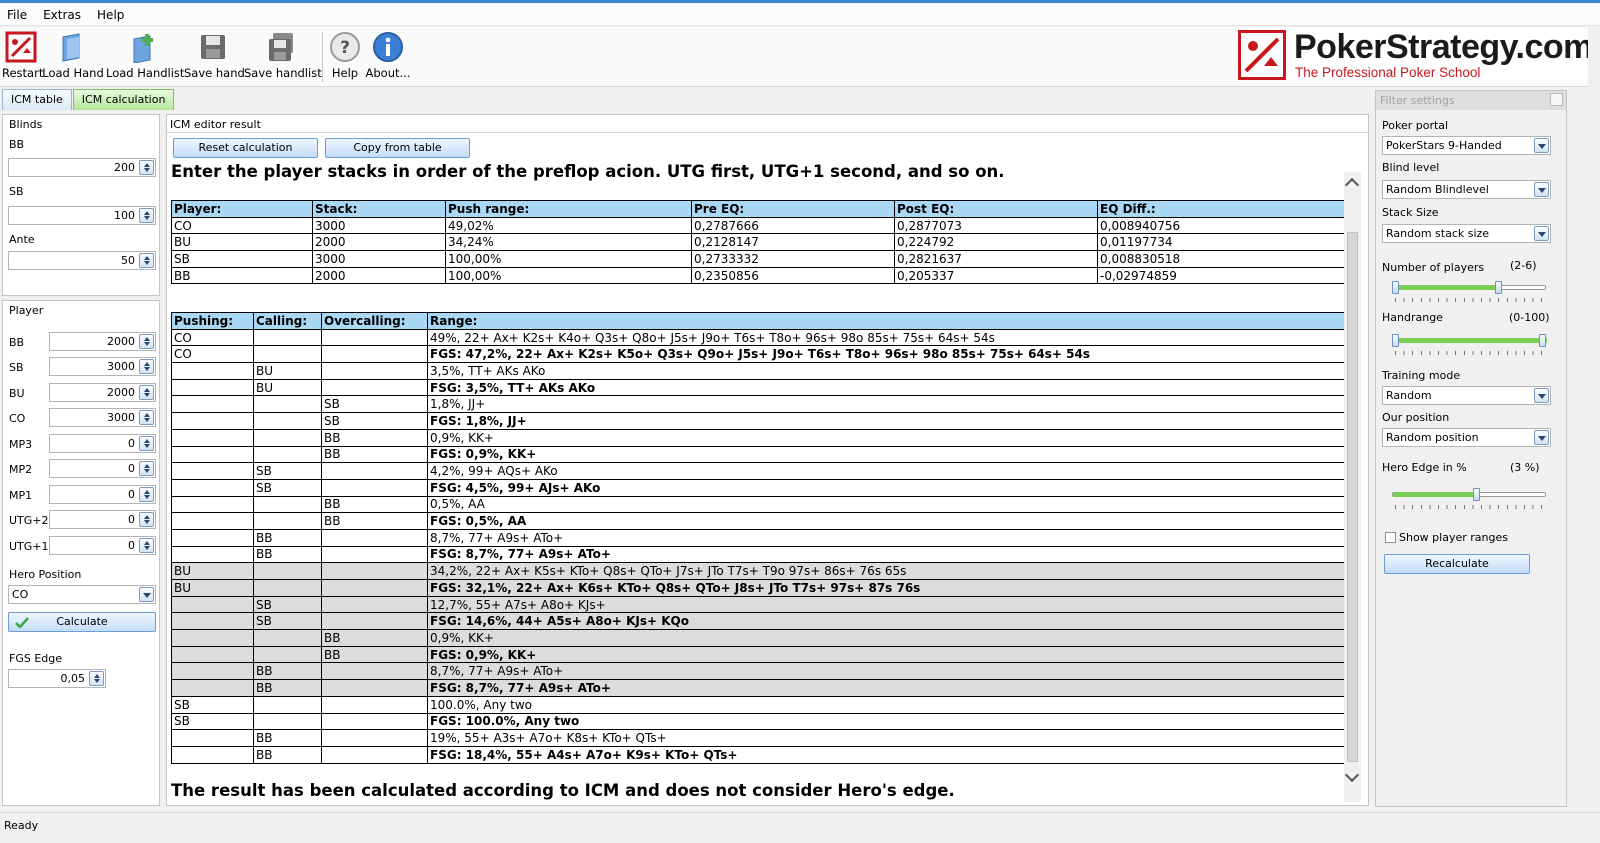 The width and height of the screenshot is (1600, 843). I want to click on player-stack-utg2: 0, so click(102, 519).